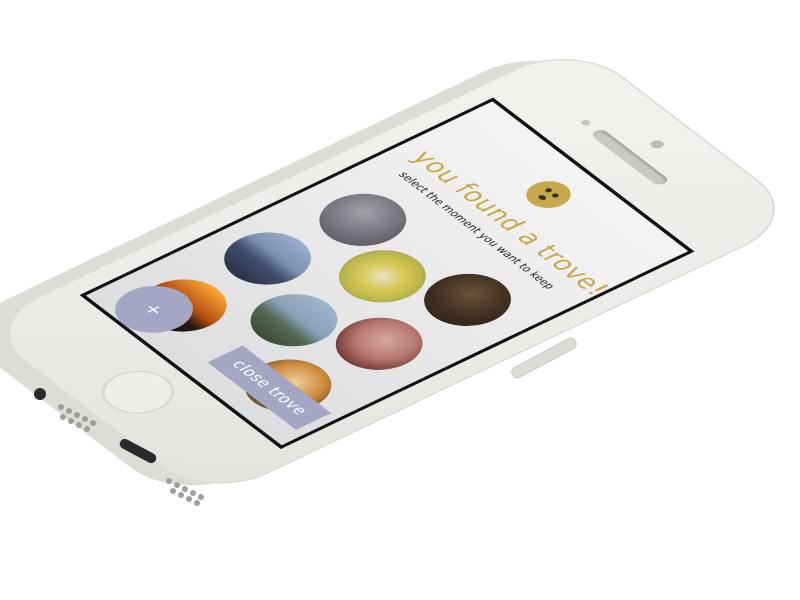  Describe the element at coordinates (40, 394) in the screenshot. I see `headphone-jack` at that location.